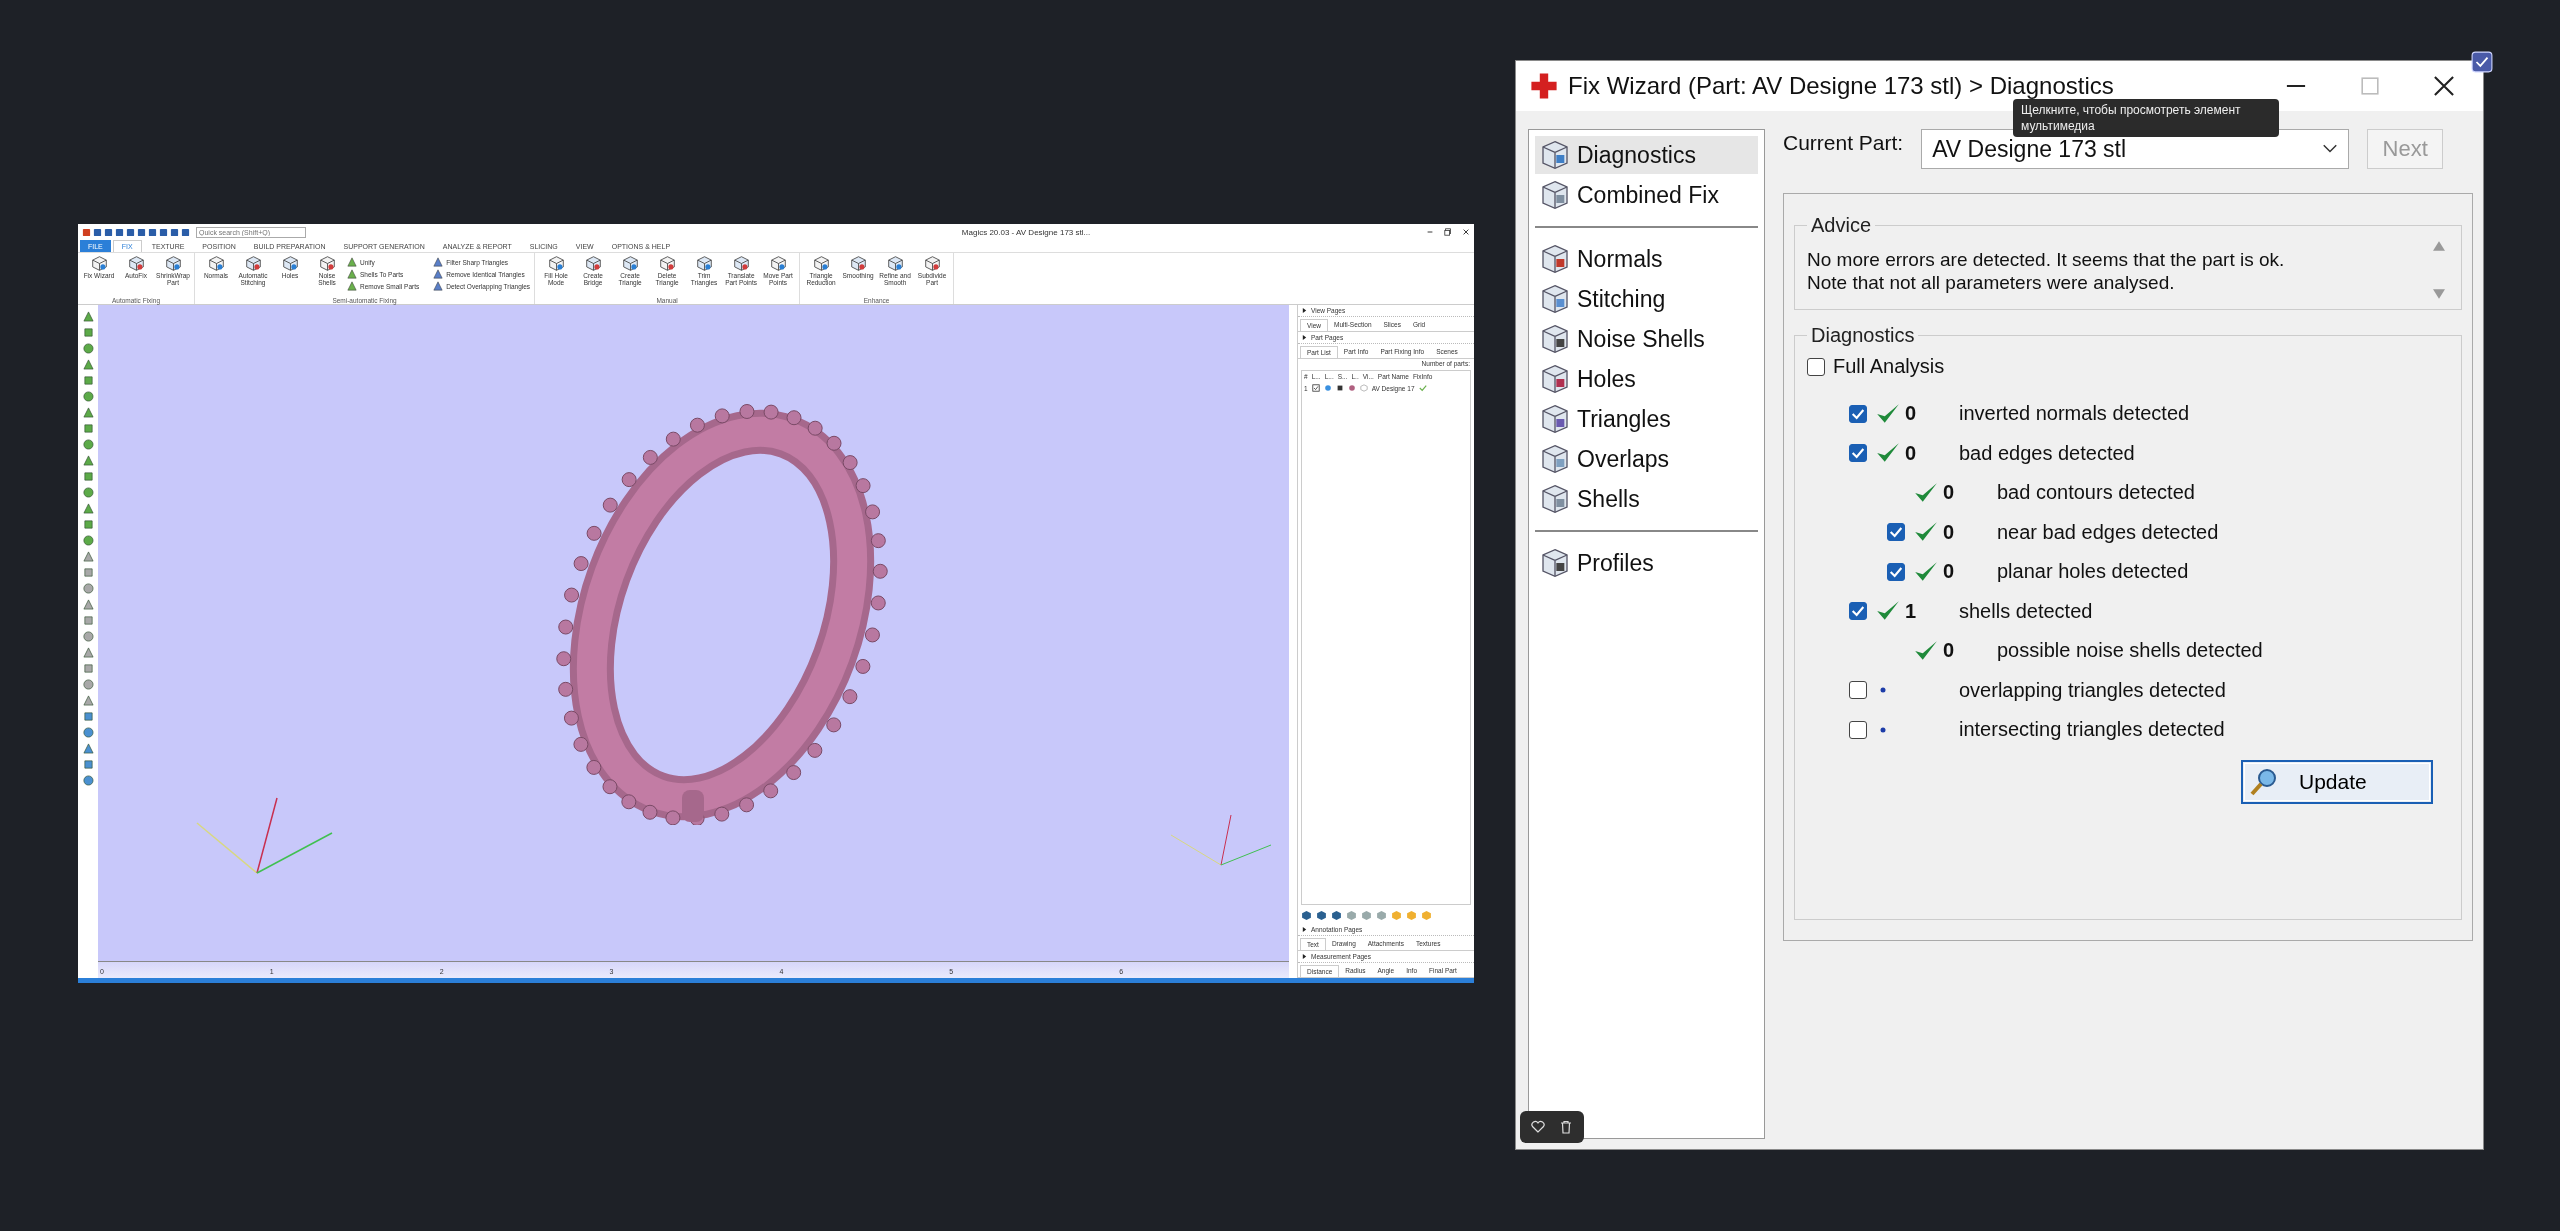 Image resolution: width=2560 pixels, height=1231 pixels. I want to click on diagnostic-label: near bad edges detected, so click(2108, 532).